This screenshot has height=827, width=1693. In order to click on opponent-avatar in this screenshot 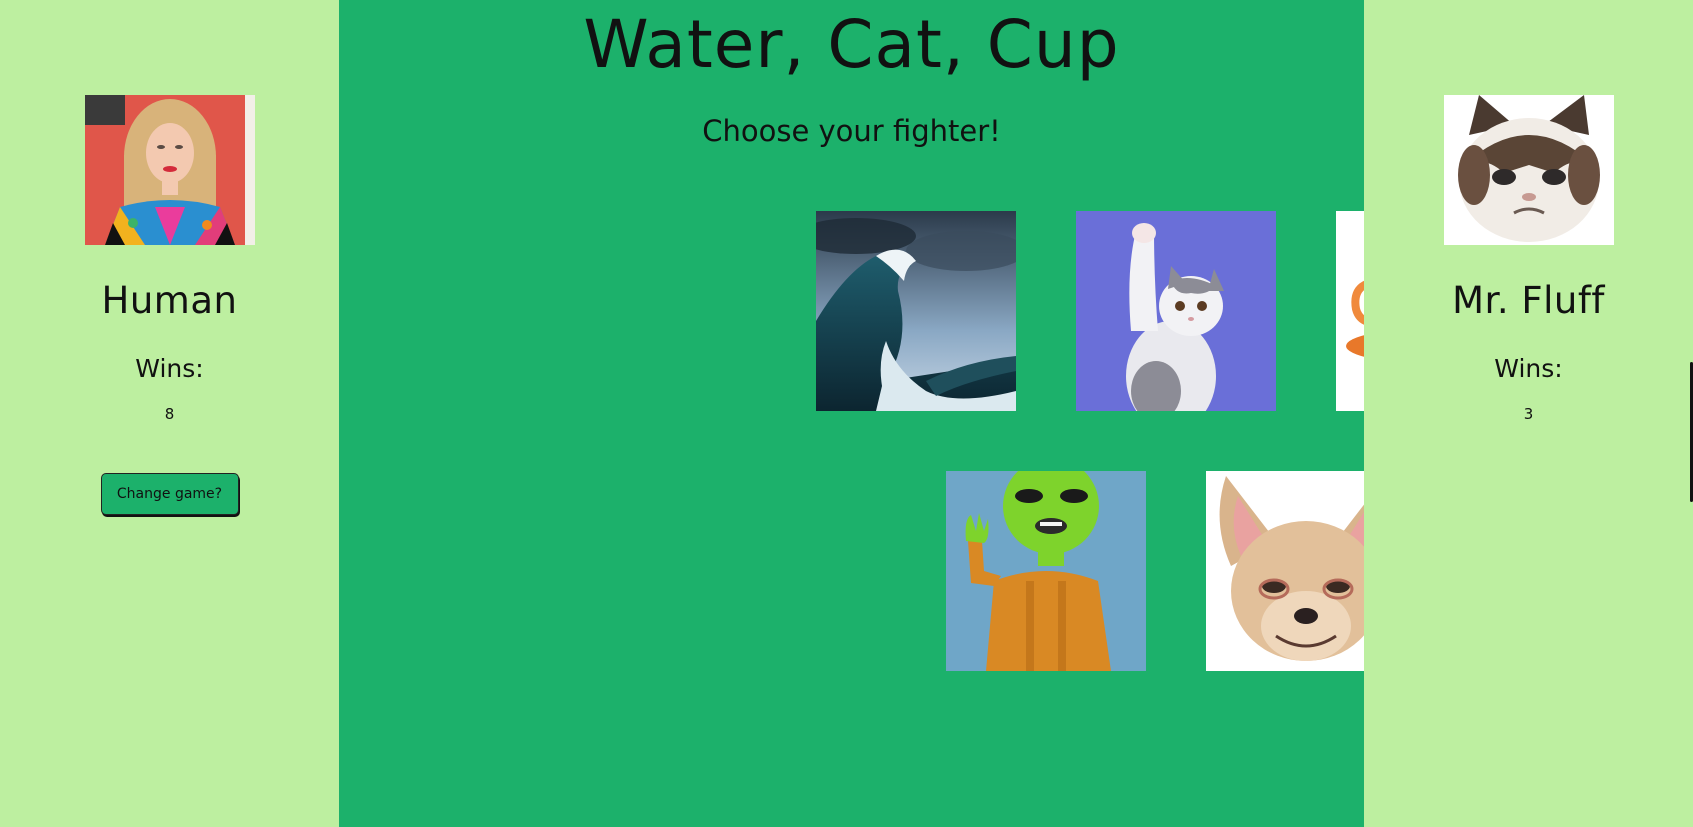, I will do `click(1528, 170)`.